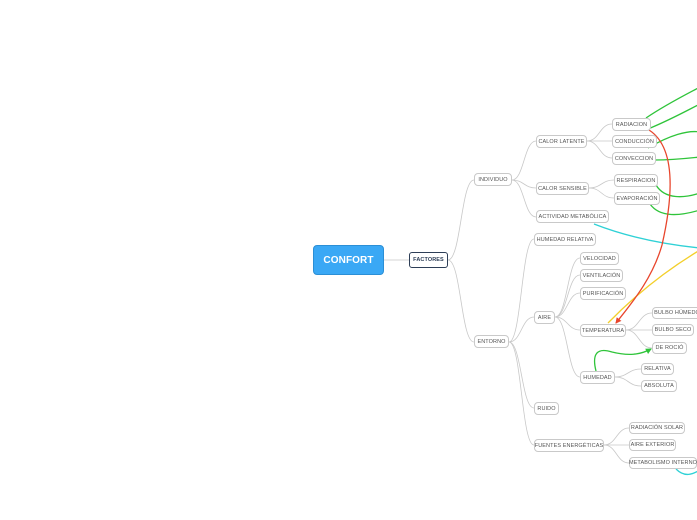  Describe the element at coordinates (645, 236) in the screenshot. I see `relation-actividad-offscreen` at that location.